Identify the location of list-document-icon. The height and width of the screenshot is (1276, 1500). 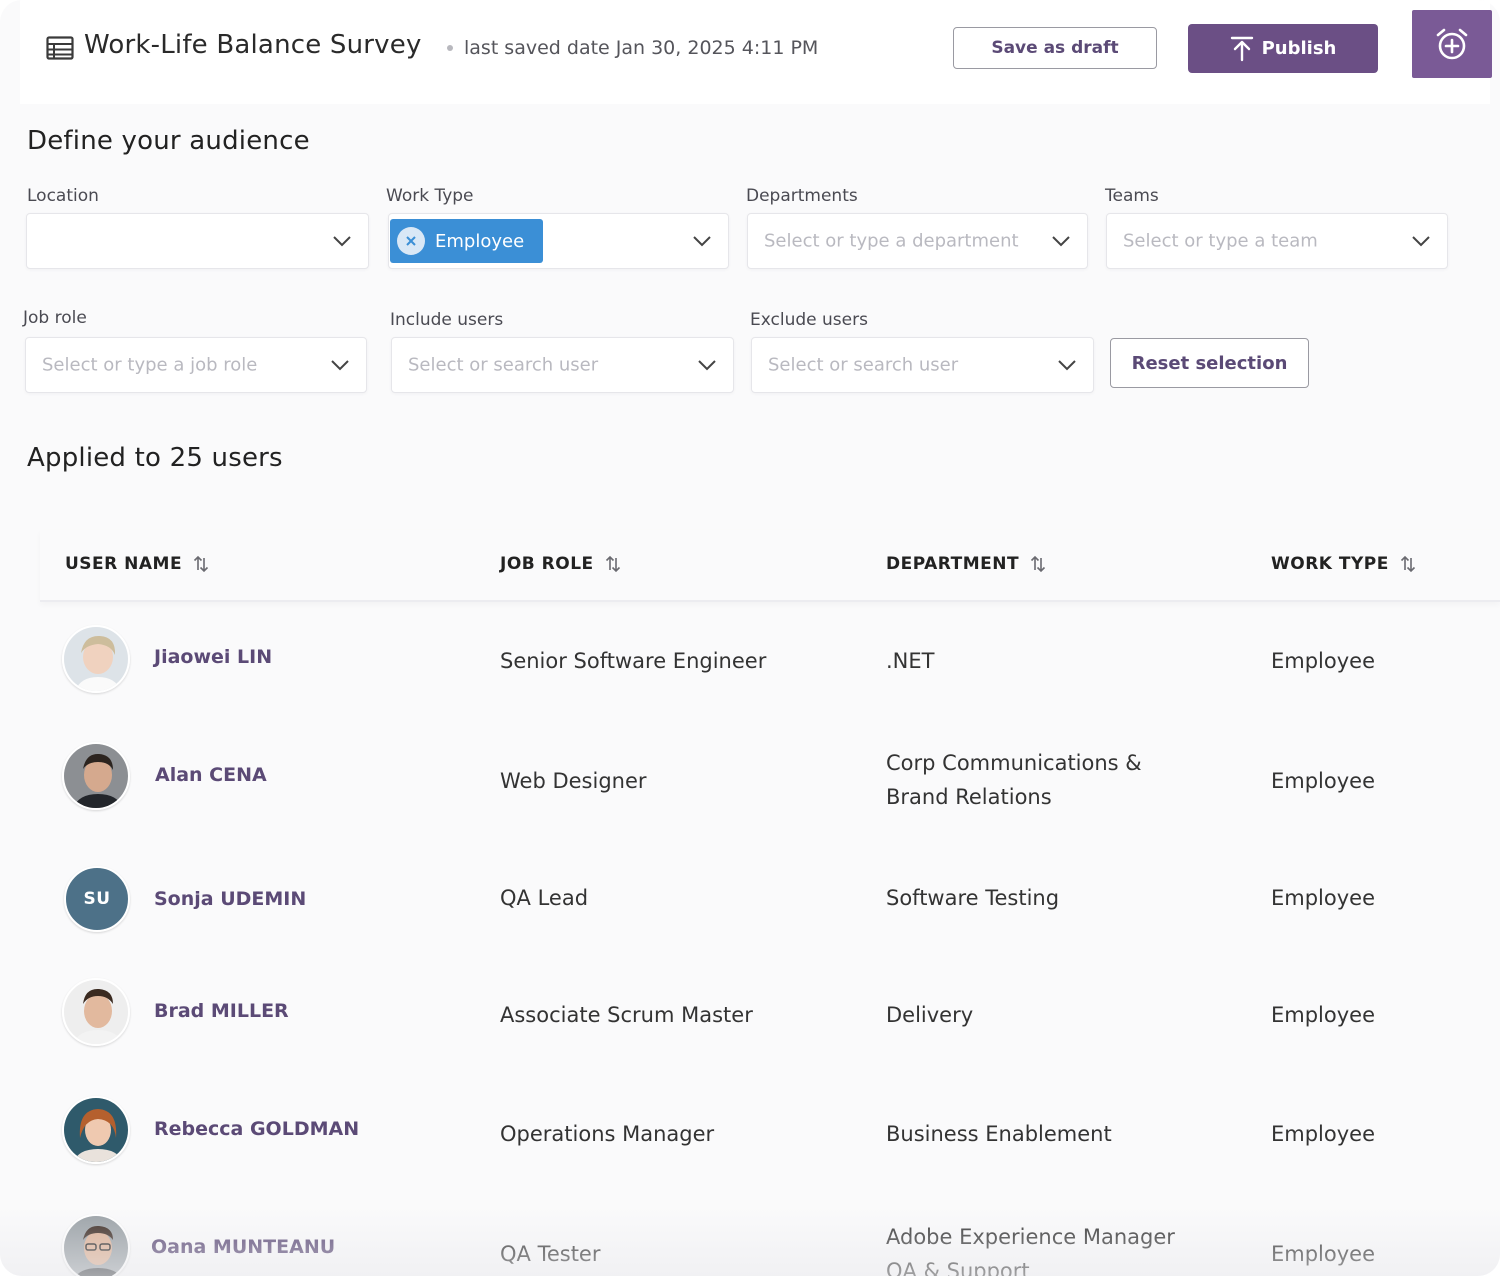
(60, 48).